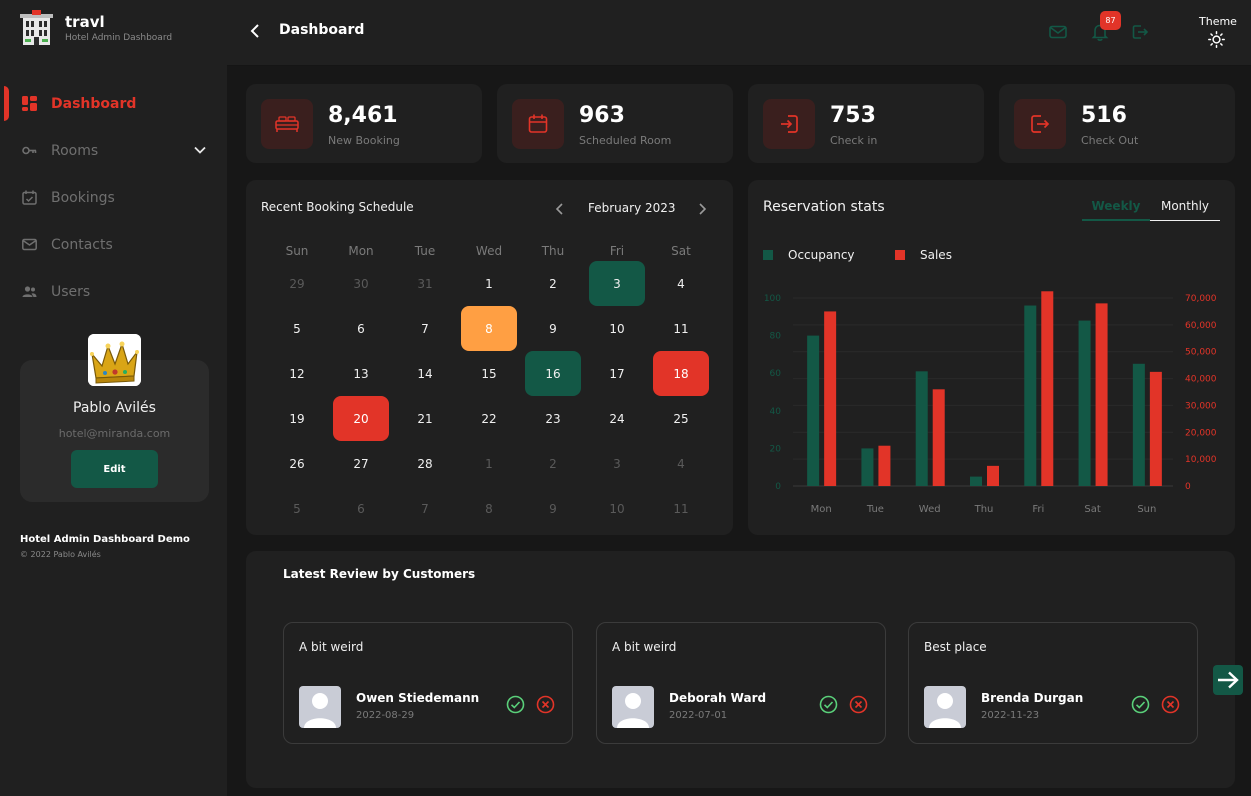 Image resolution: width=1251 pixels, height=796 pixels. What do you see at coordinates (617, 373) in the screenshot?
I see `calendar-day: 17` at bounding box center [617, 373].